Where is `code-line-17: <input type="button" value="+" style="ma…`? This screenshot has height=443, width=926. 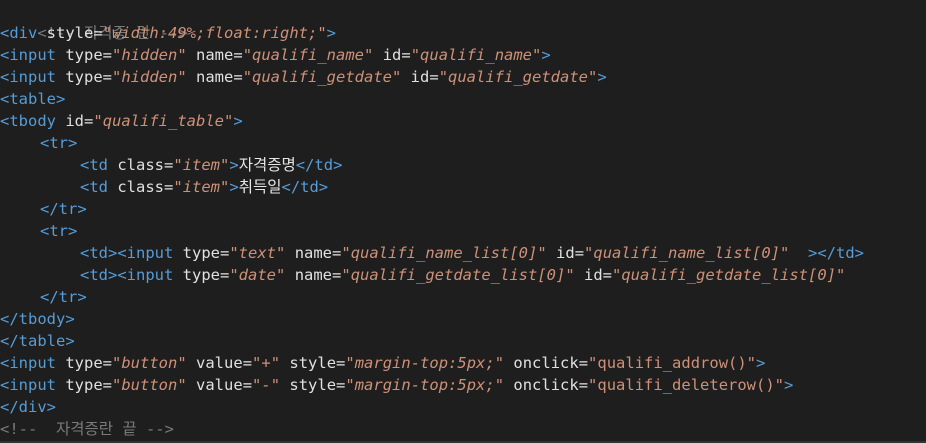
code-line-17: <input type="button" value="+" style="ma… is located at coordinates (383, 363).